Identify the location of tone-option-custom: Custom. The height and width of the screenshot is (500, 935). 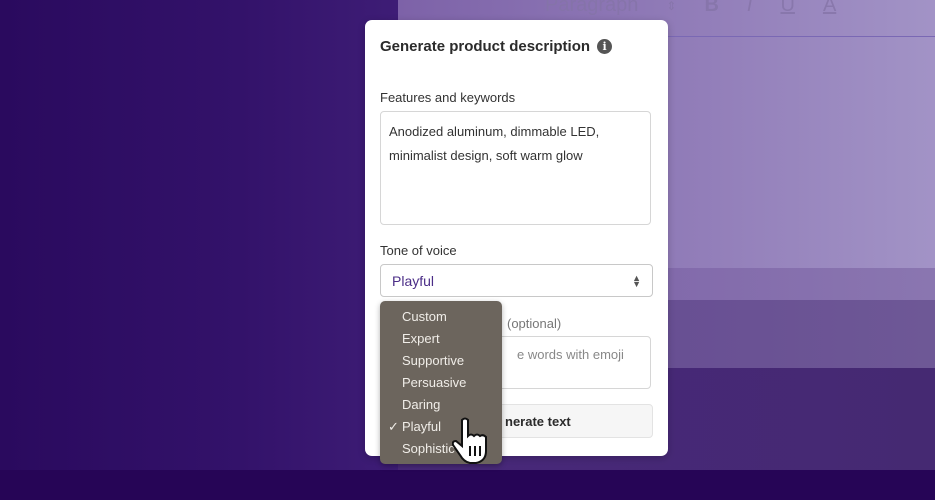
(441, 317).